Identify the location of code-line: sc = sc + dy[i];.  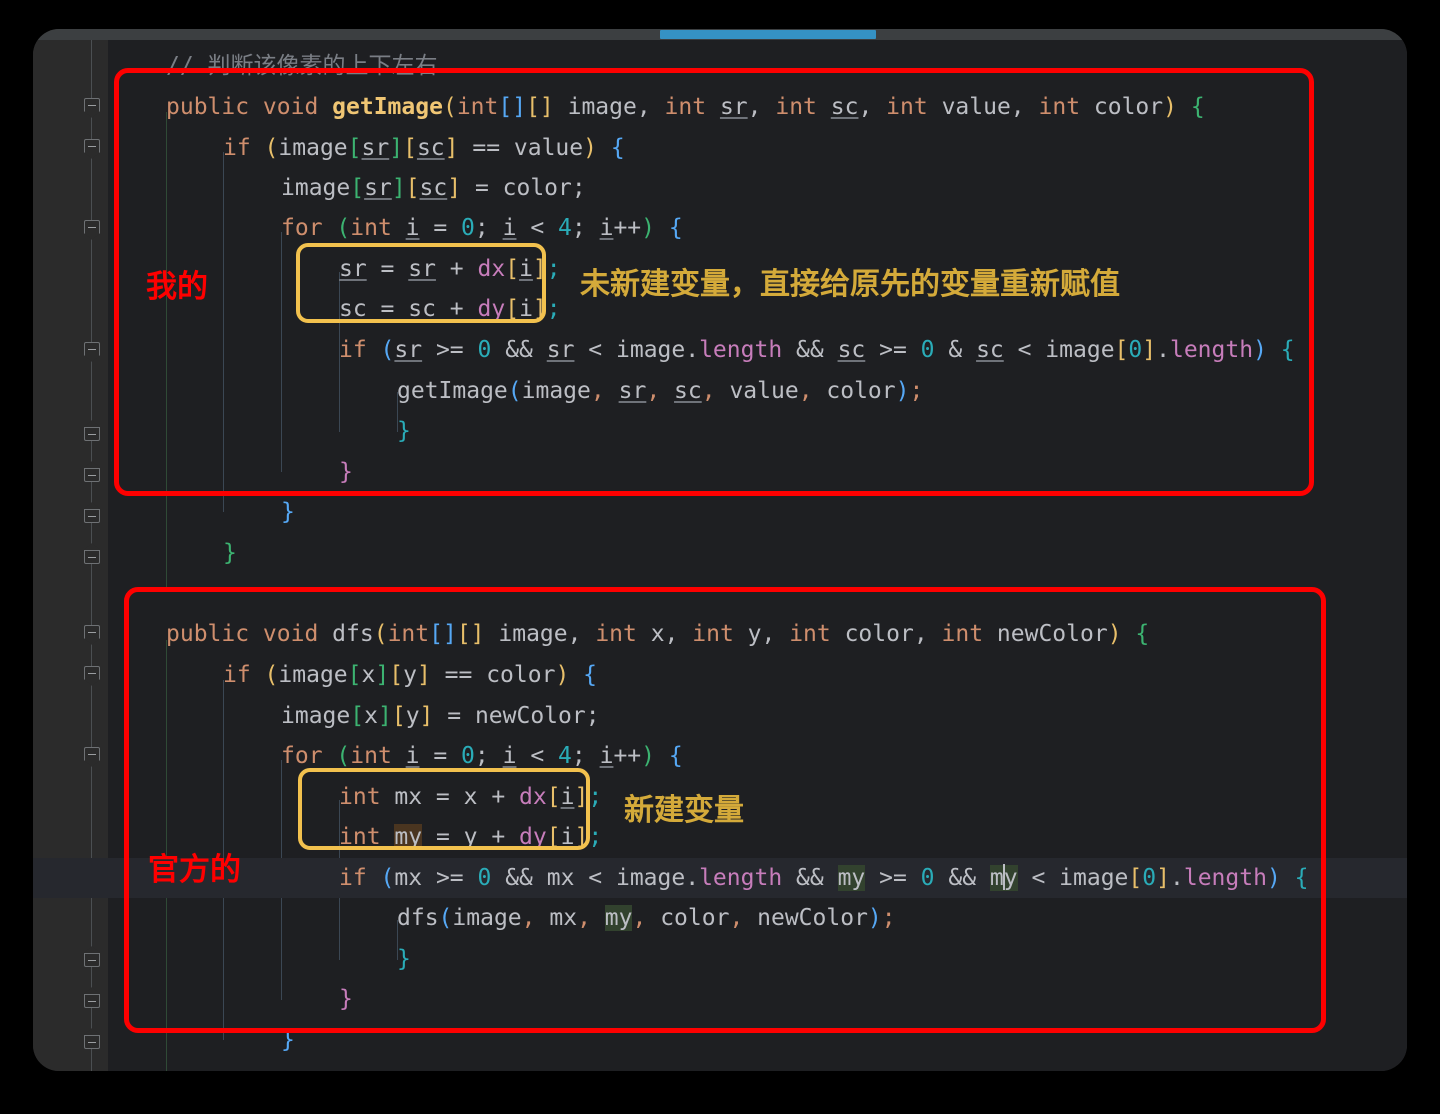
(450, 309).